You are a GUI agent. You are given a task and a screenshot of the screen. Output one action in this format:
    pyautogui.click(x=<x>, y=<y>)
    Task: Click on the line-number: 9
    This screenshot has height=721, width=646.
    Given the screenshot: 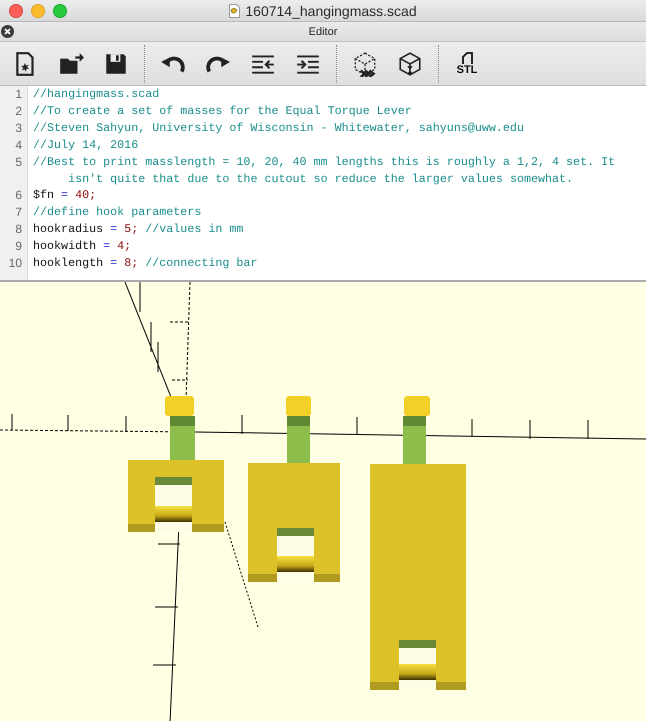 What is the action you would take?
    pyautogui.click(x=18, y=247)
    